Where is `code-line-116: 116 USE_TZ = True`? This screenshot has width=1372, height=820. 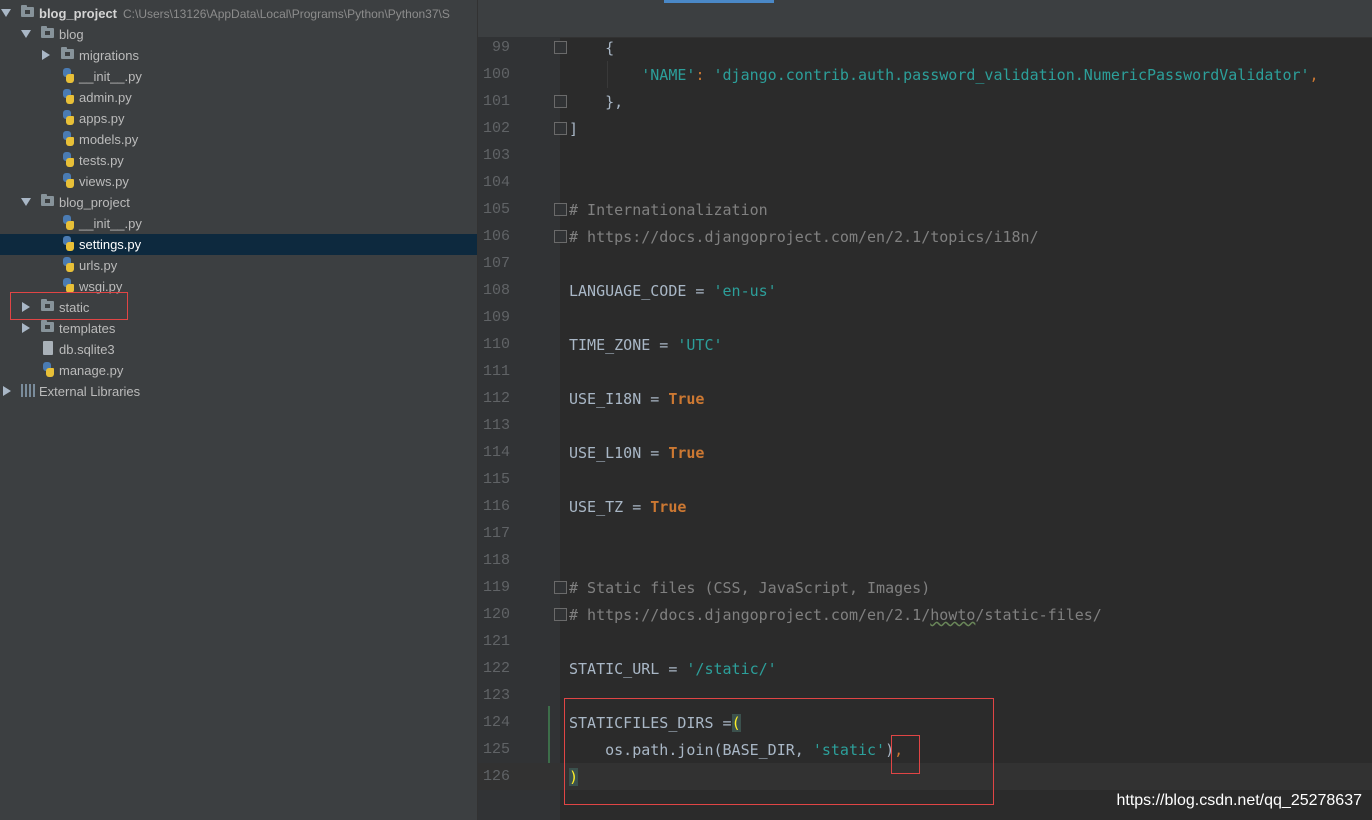
code-line-116: 116 USE_TZ = True is located at coordinates (925, 506).